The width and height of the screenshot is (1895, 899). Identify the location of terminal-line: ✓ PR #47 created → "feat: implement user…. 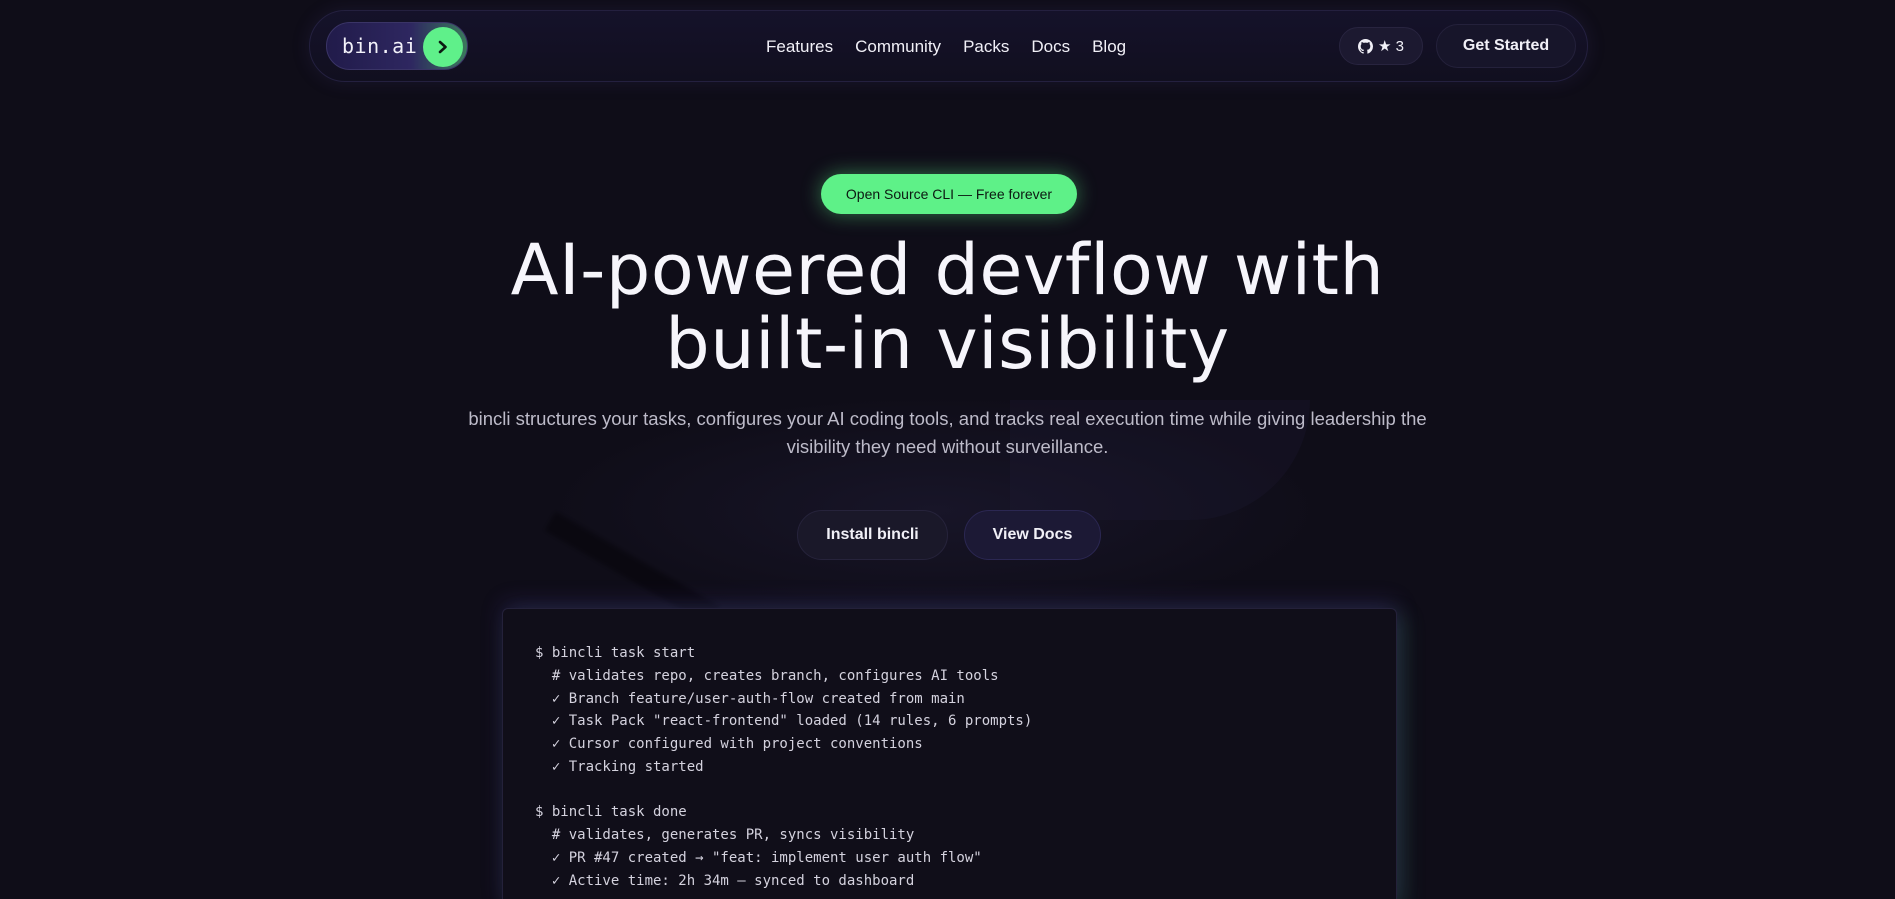
(758, 858).